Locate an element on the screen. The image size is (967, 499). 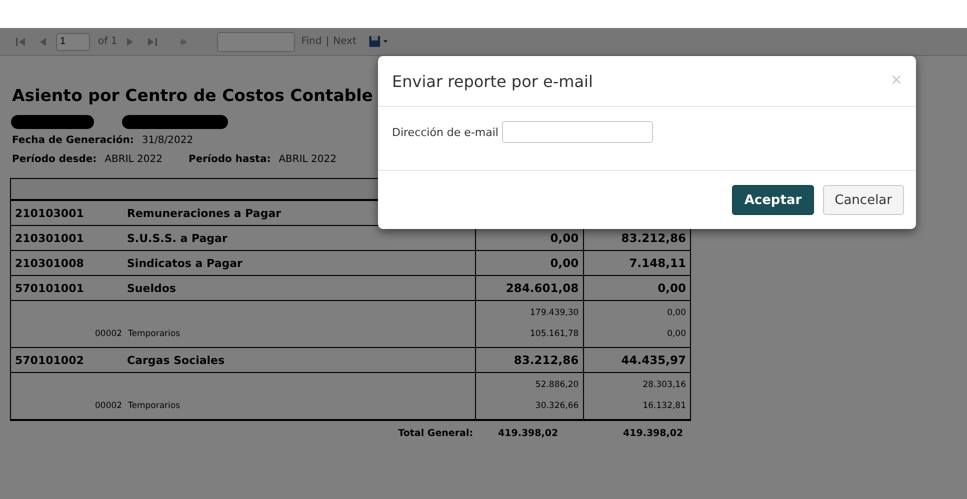
total-debit: 419.398,02 is located at coordinates (528, 433).